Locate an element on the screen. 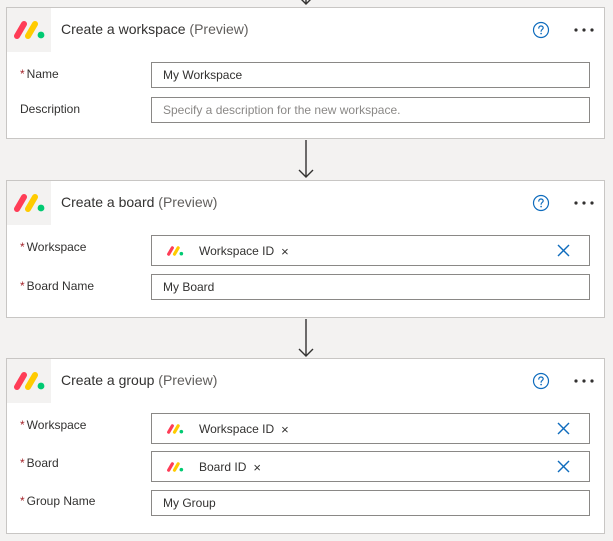 The height and width of the screenshot is (541, 613). flow-arrow-top is located at coordinates (306, 3).